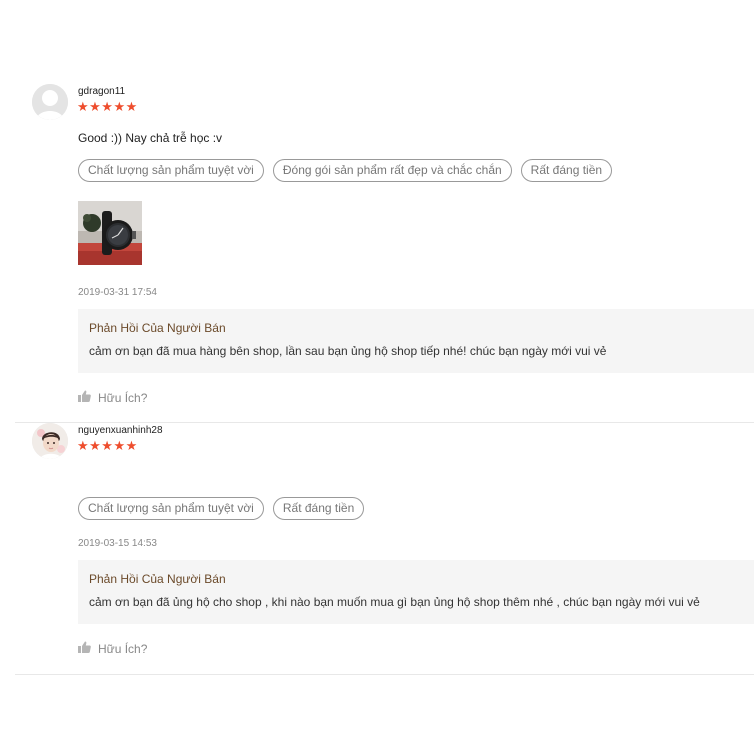 This screenshot has width=754, height=754. Describe the element at coordinates (117, 543) in the screenshot. I see `review-timestamp: 2019-03-15 14:53` at that location.